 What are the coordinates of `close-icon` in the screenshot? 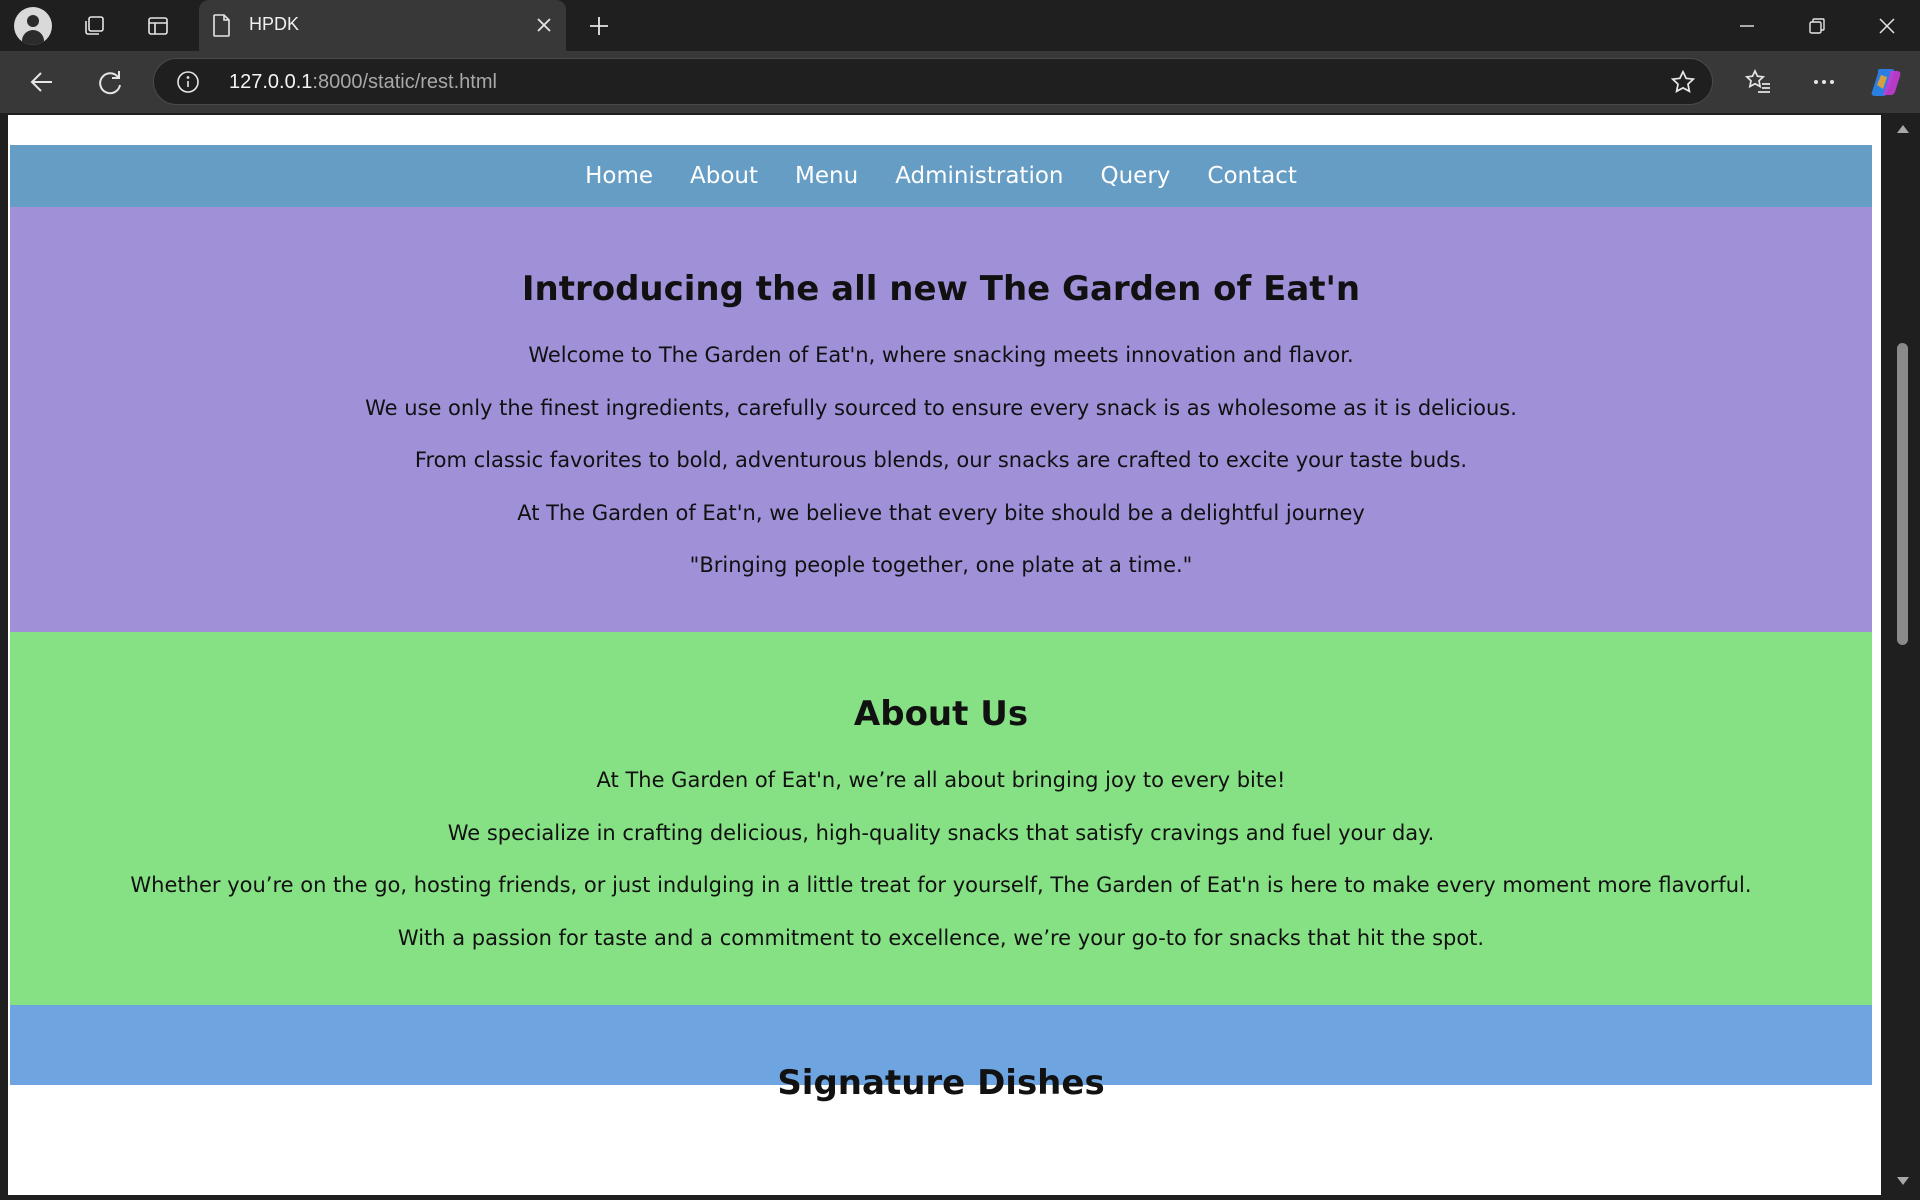 It's located at (544, 25).